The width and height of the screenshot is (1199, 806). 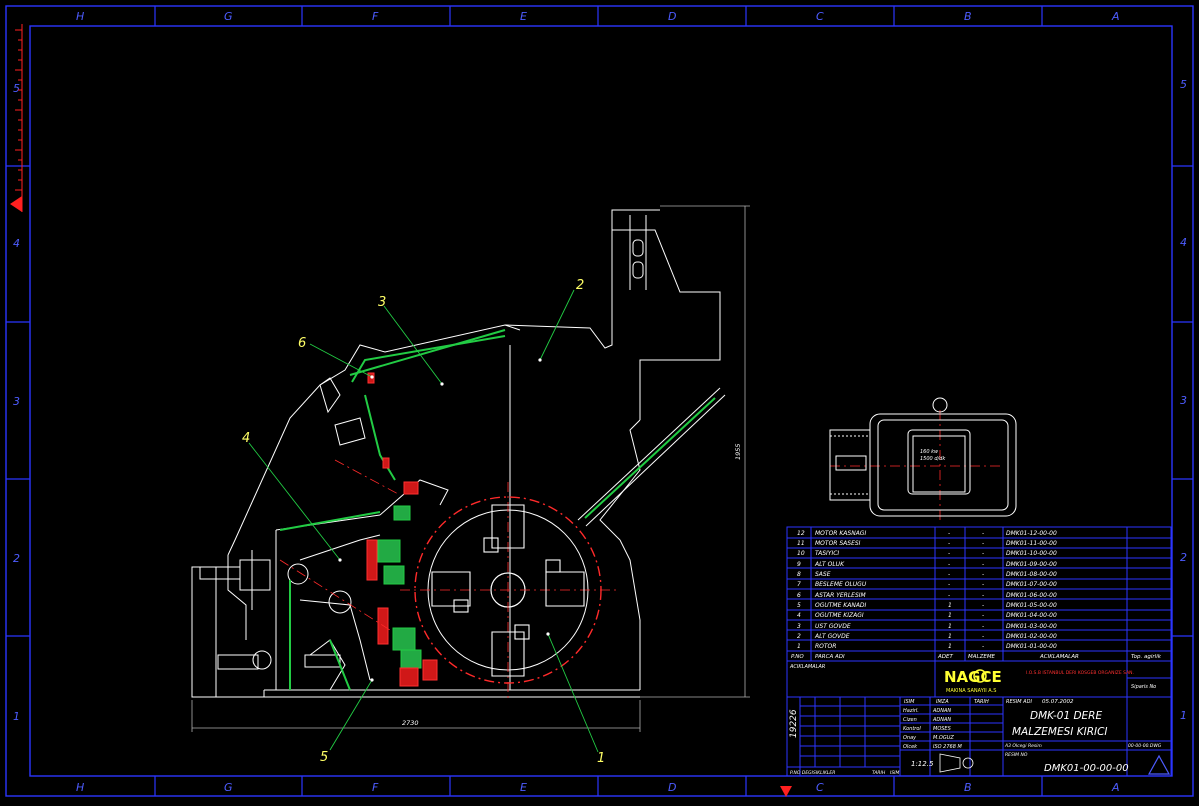 What do you see at coordinates (1031, 543) in the screenshot?
I see `row-code: DMK01-11-00-00` at bounding box center [1031, 543].